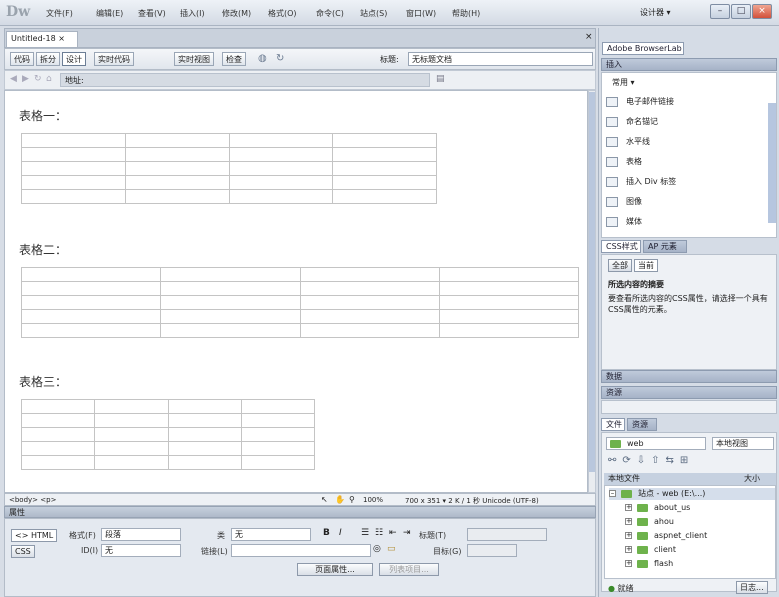 Image resolution: width=779 pixels, height=597 pixels. What do you see at coordinates (649, 522) in the screenshot?
I see `file-row: + ahou` at bounding box center [649, 522].